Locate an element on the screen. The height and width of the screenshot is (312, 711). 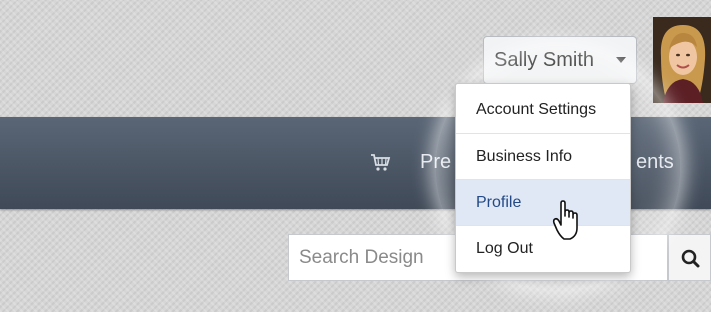
avatar is located at coordinates (682, 60).